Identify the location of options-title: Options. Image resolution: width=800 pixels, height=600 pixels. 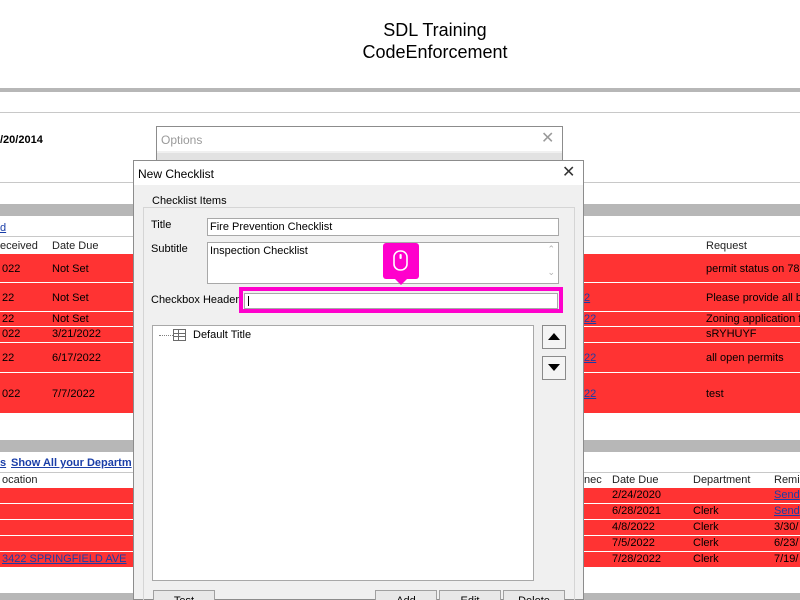
(182, 140).